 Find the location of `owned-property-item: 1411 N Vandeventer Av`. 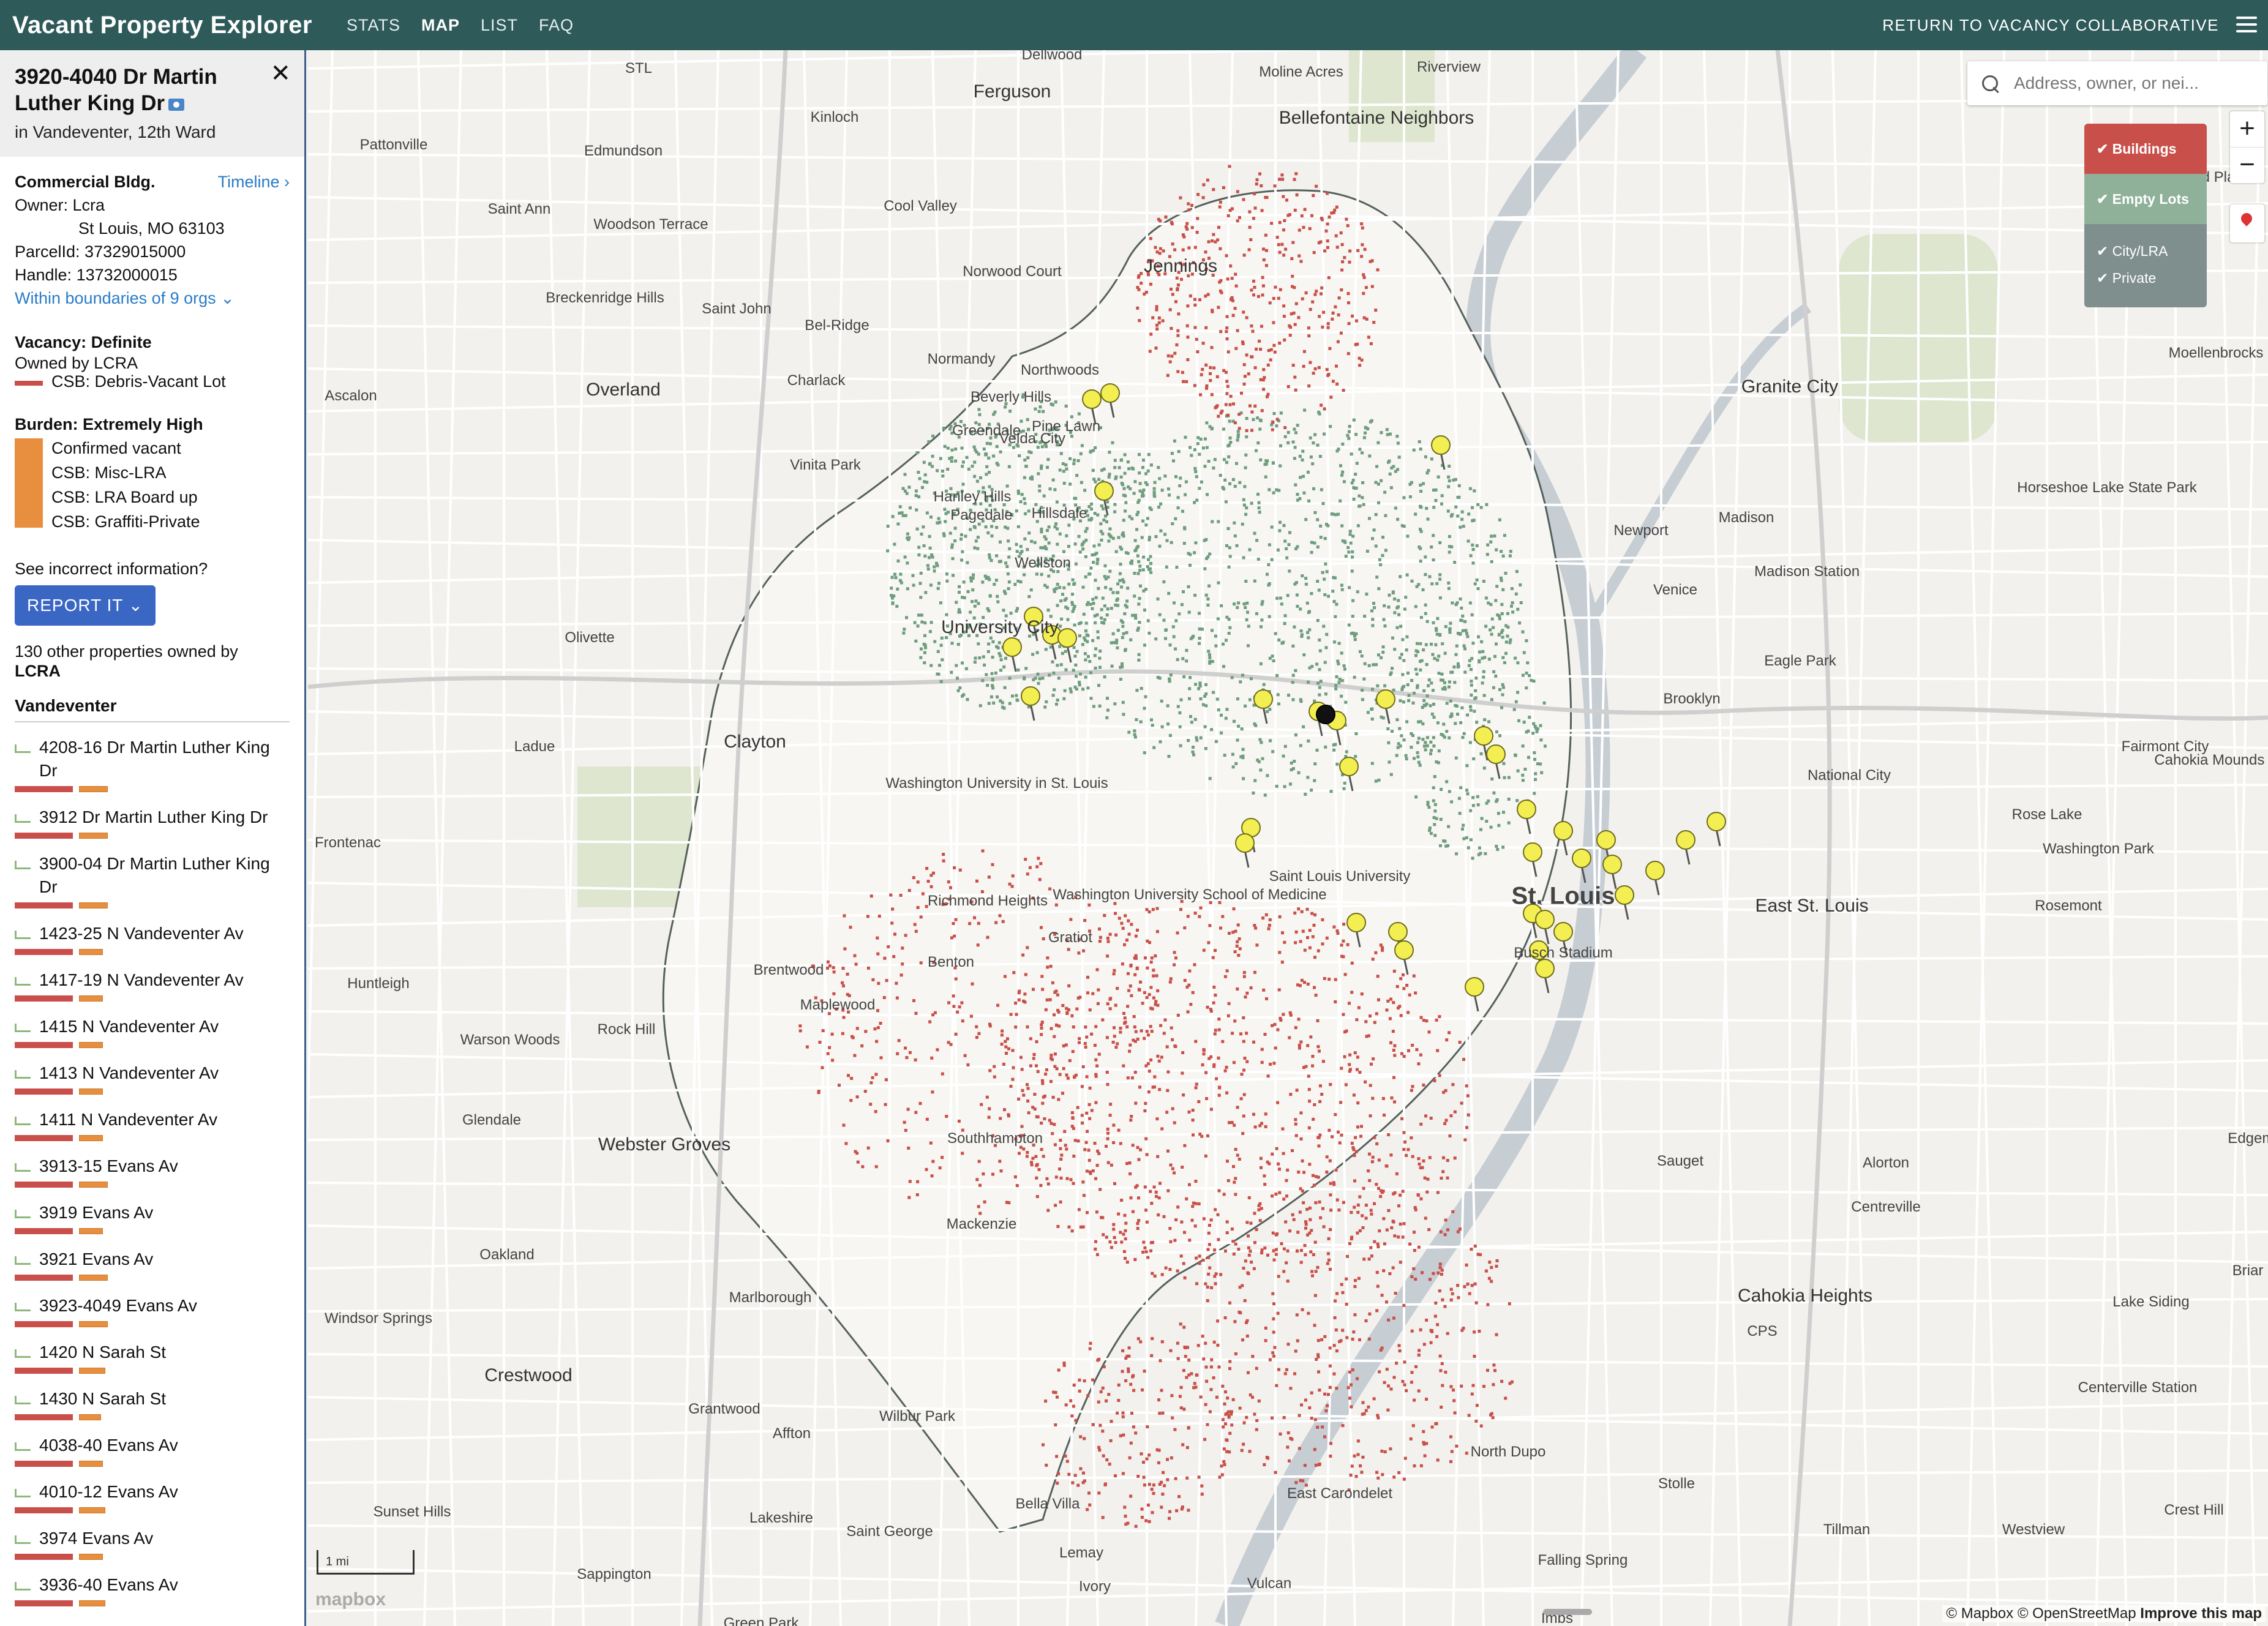

owned-property-item: 1411 N Vandeventer Av is located at coordinates (152, 1124).